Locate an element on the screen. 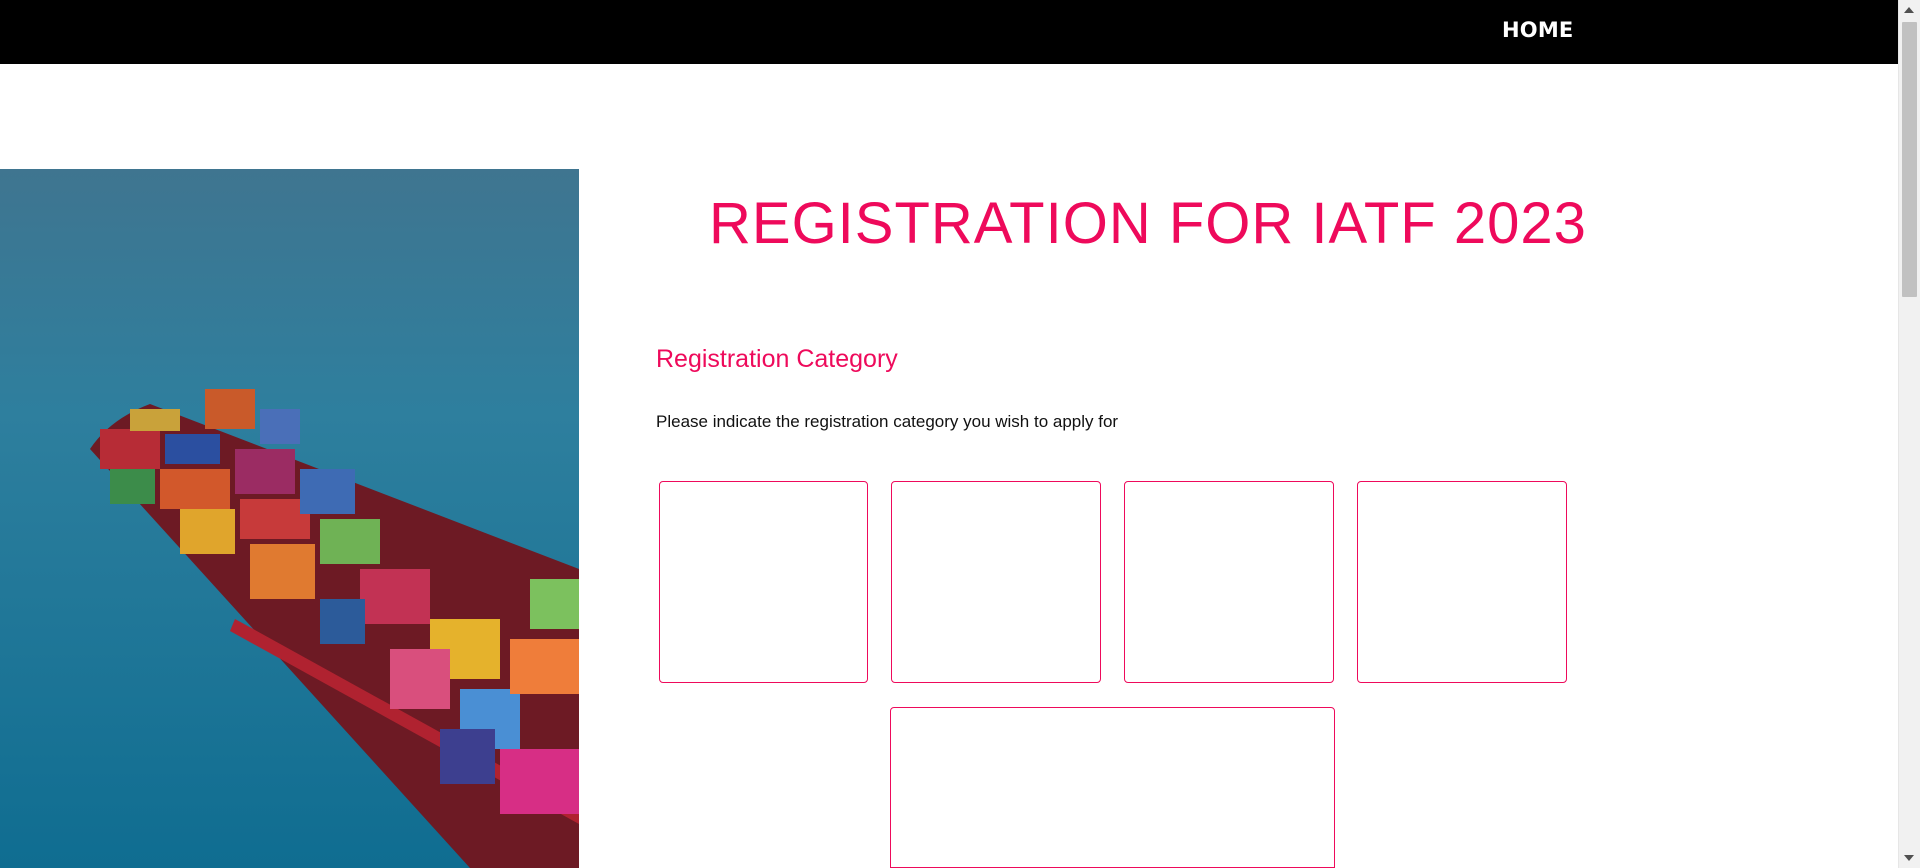 The height and width of the screenshot is (868, 1920). scroll-up-icon is located at coordinates (1909, 10).